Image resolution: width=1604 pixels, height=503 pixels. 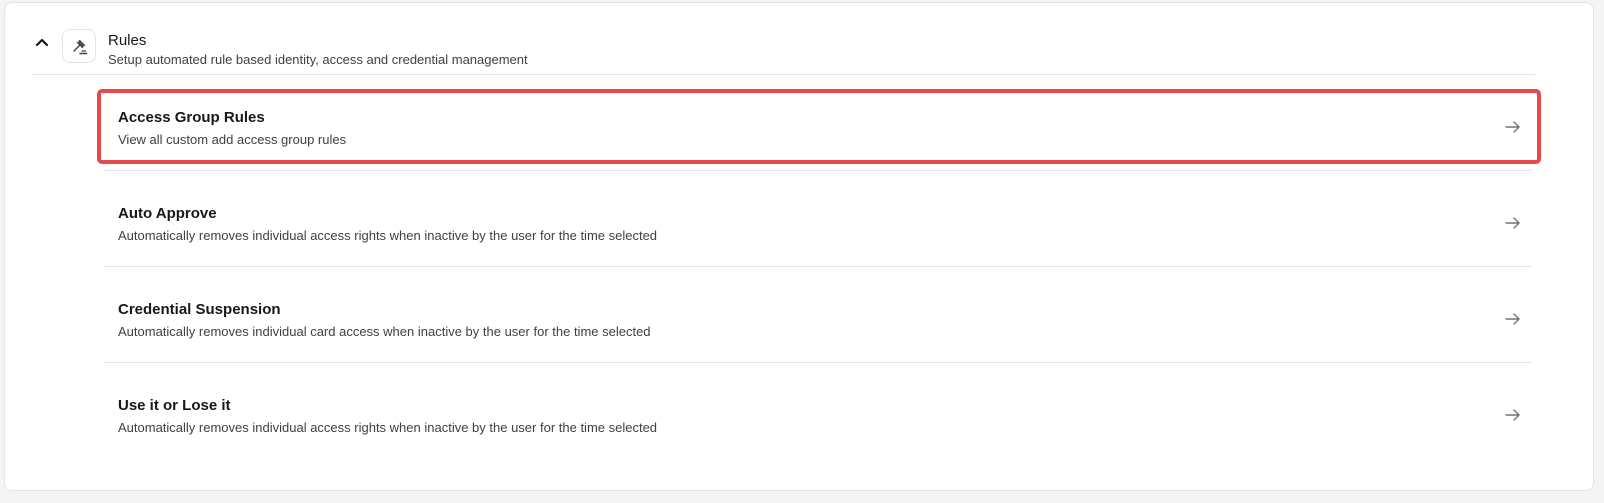 I want to click on chevron-up-icon, so click(x=42, y=42).